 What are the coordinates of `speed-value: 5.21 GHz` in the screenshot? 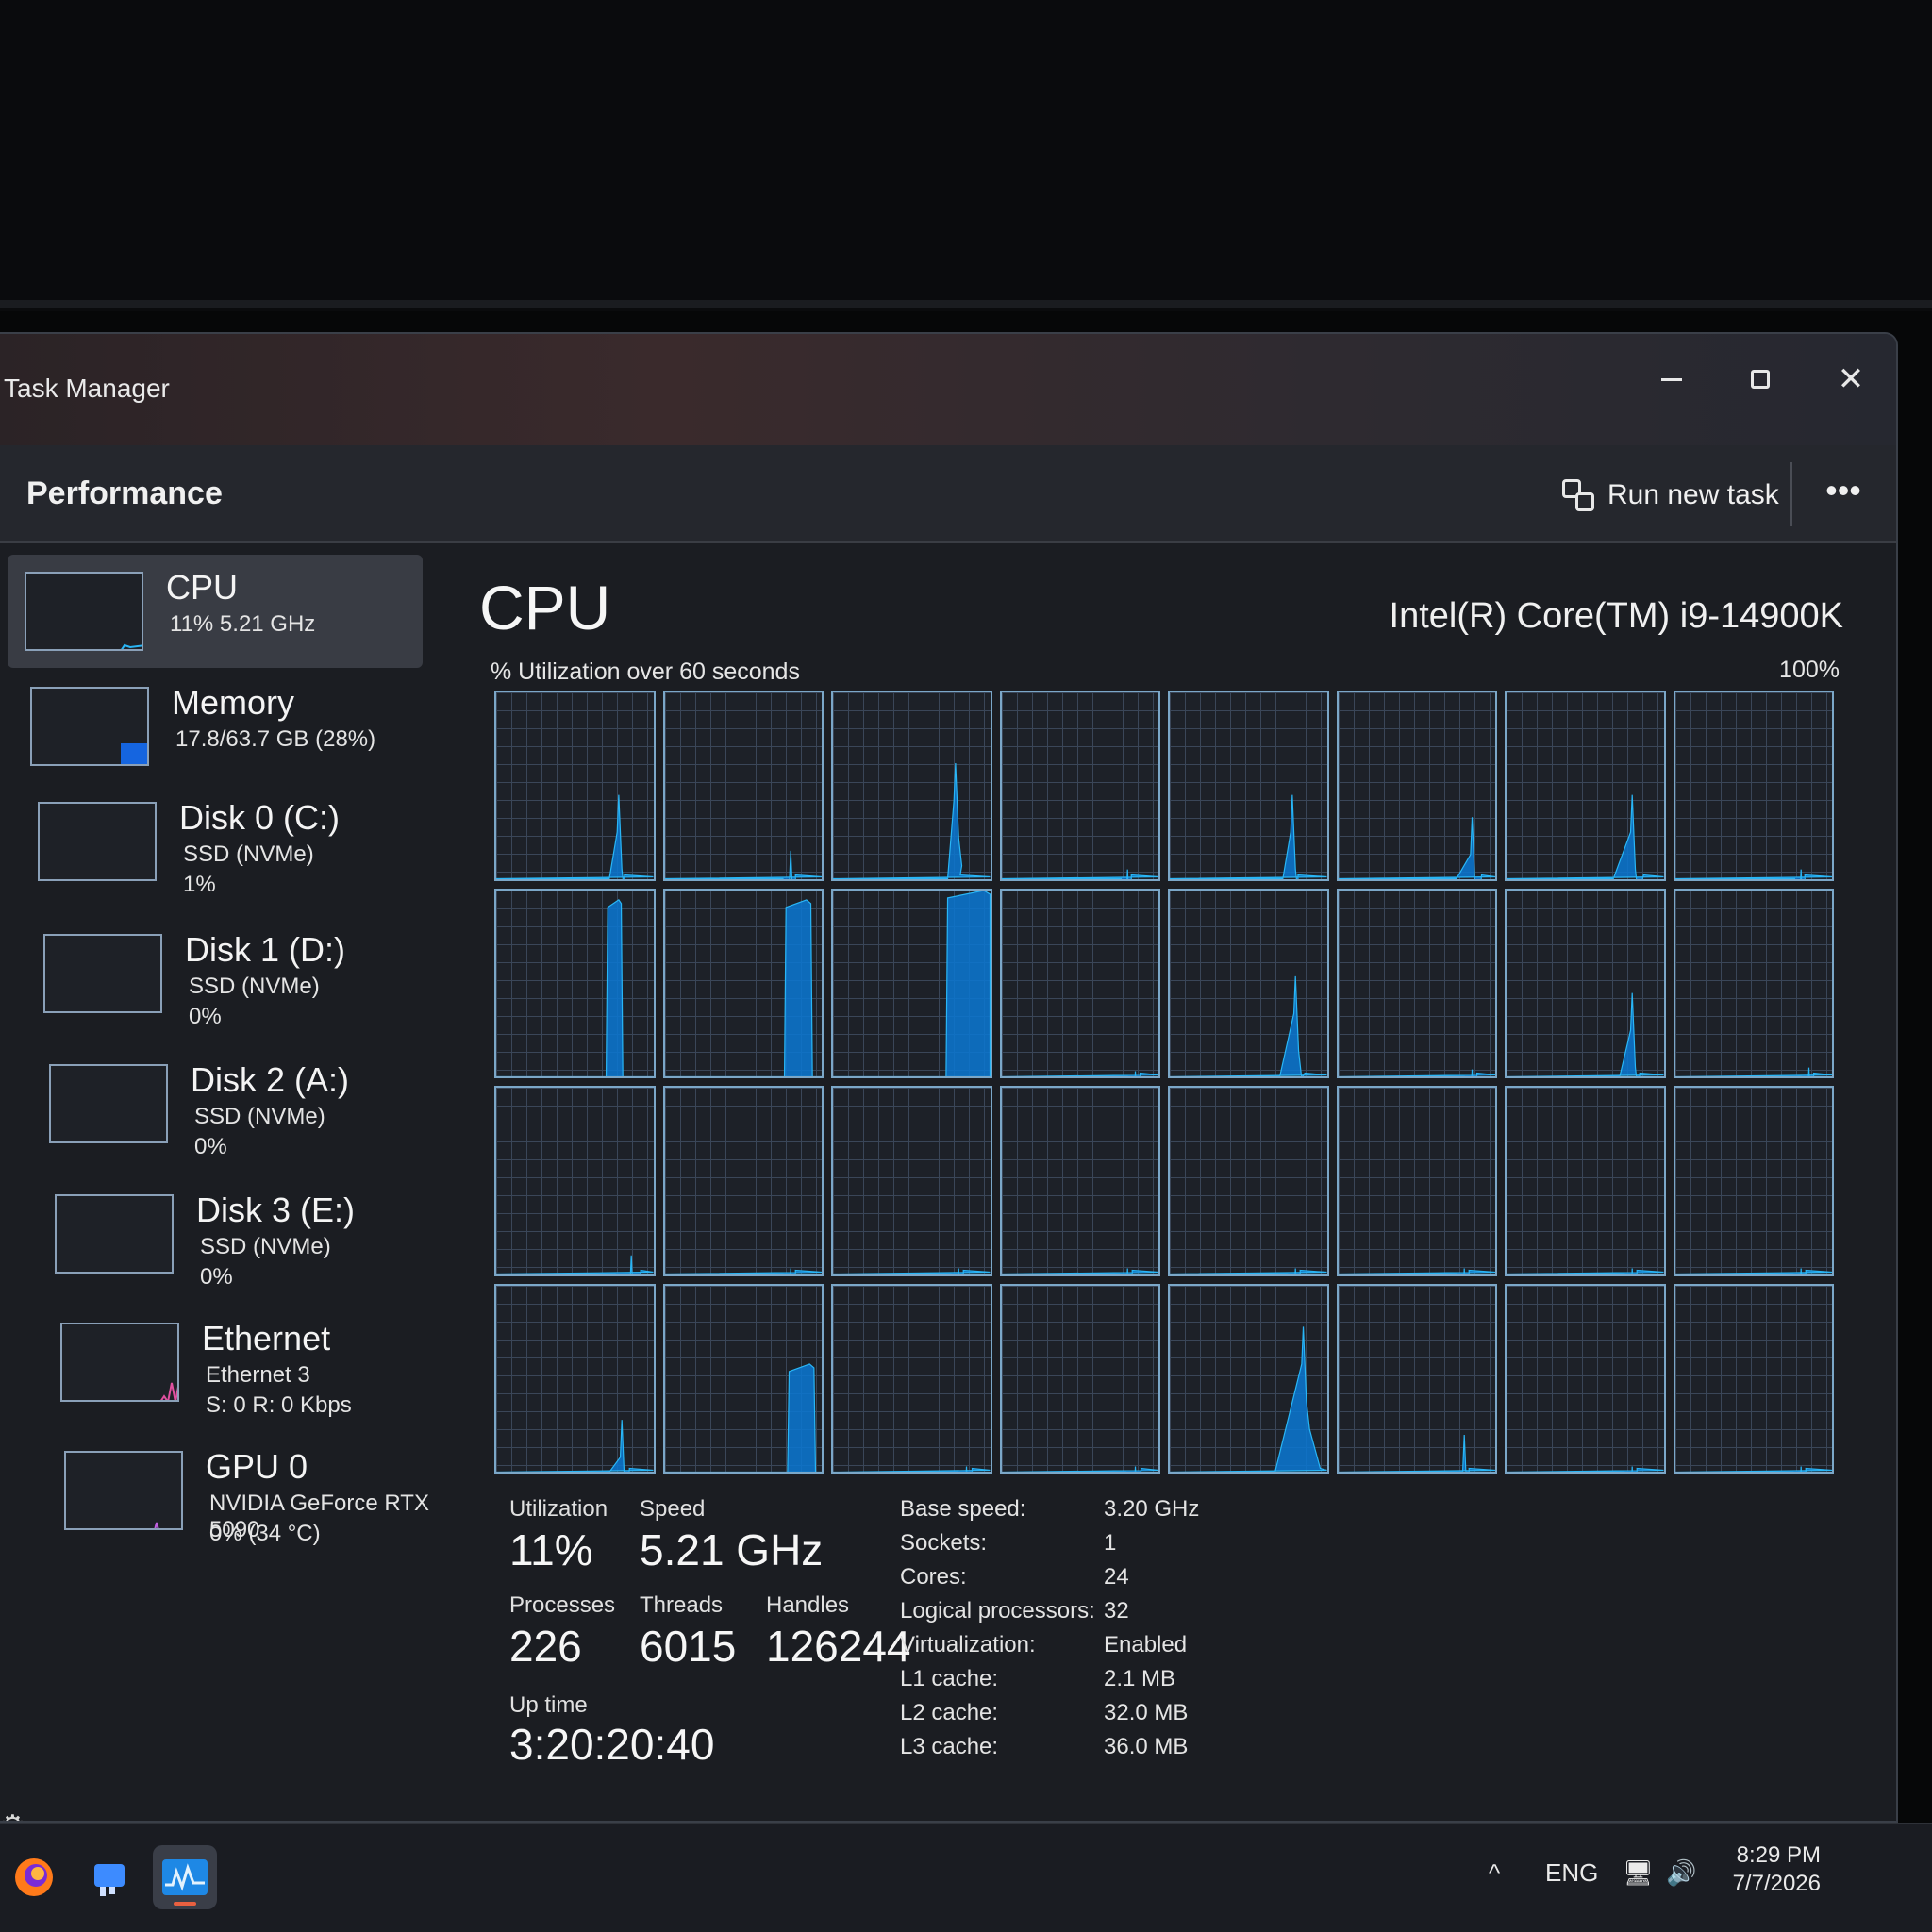 It's located at (732, 1549).